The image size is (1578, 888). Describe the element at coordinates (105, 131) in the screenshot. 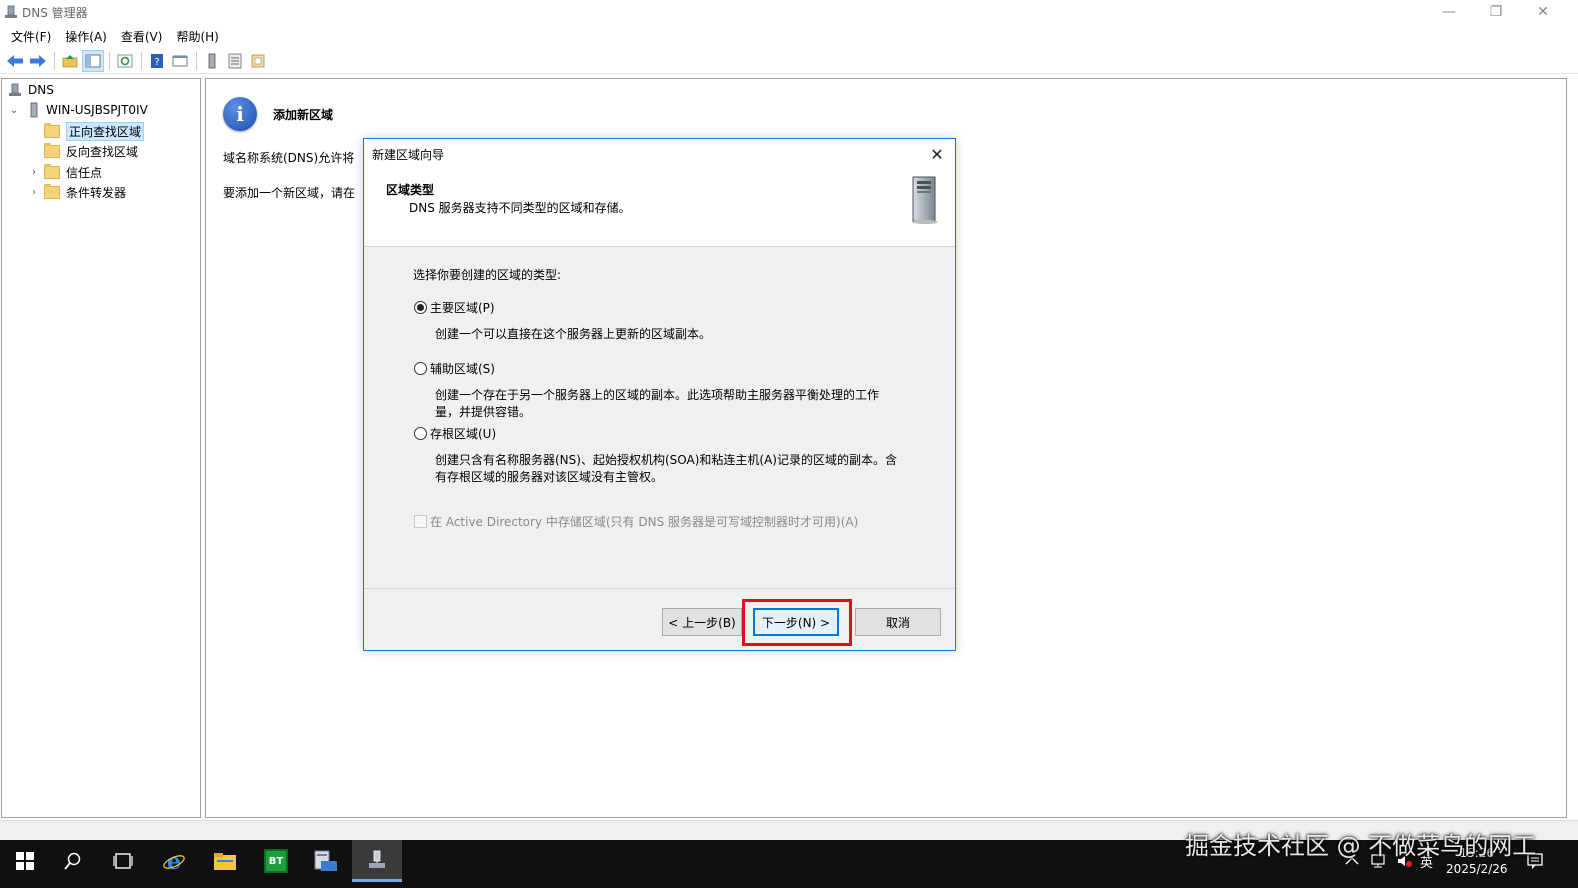

I see `tree-label-forward-lookup: 正向查找区域` at that location.